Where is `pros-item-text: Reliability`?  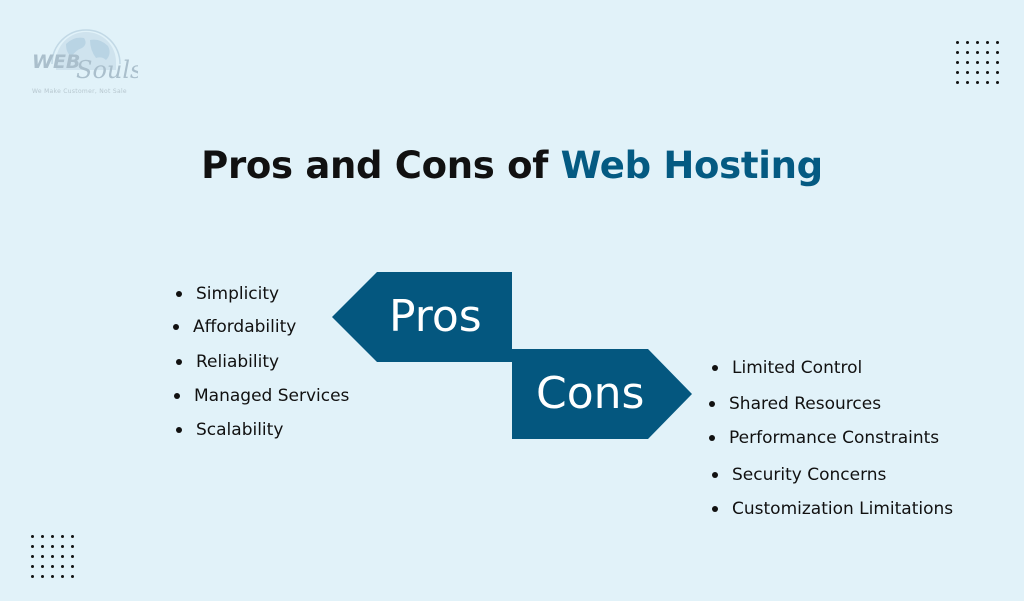 pros-item-text: Reliability is located at coordinates (238, 362).